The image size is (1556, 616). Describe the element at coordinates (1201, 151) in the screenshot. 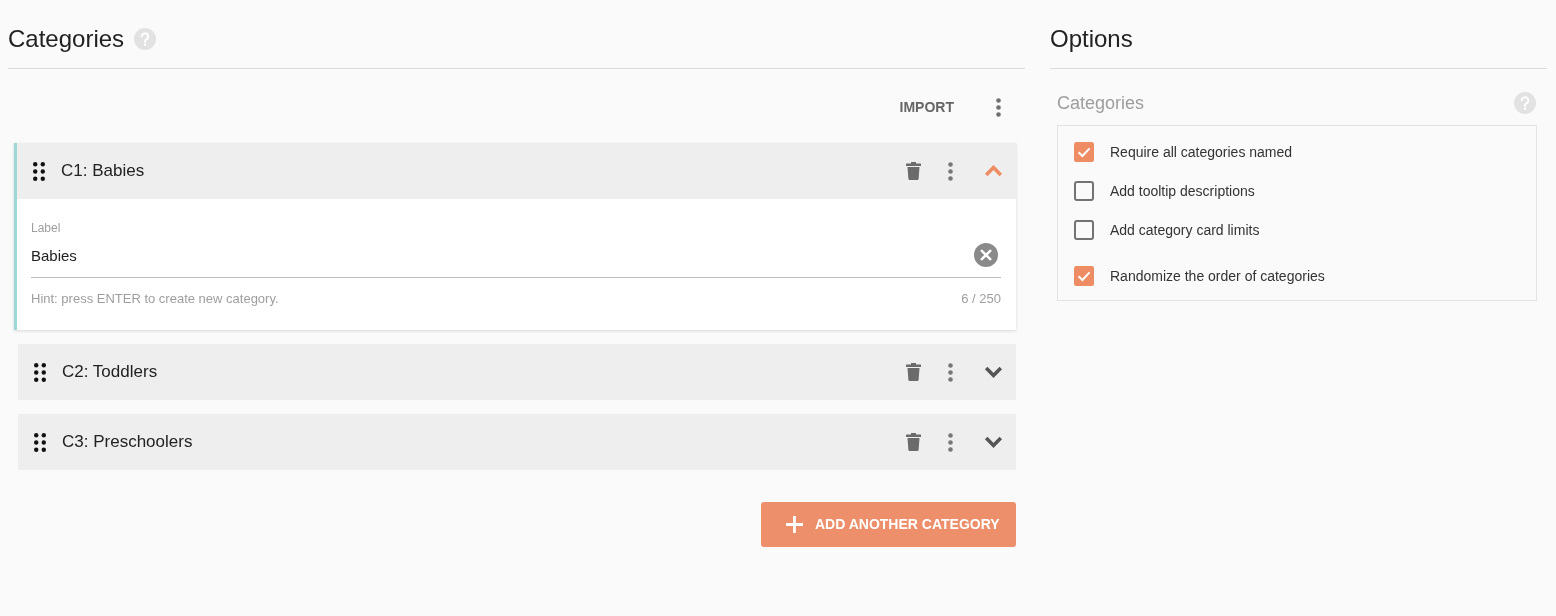

I see `option-label: Require all categories named` at that location.